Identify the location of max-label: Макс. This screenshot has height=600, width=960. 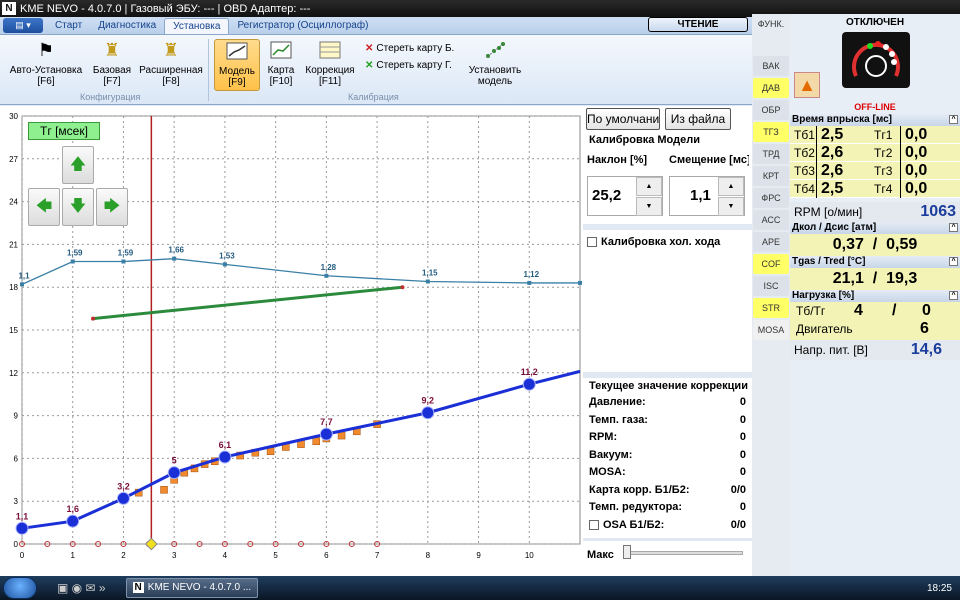
(600, 555).